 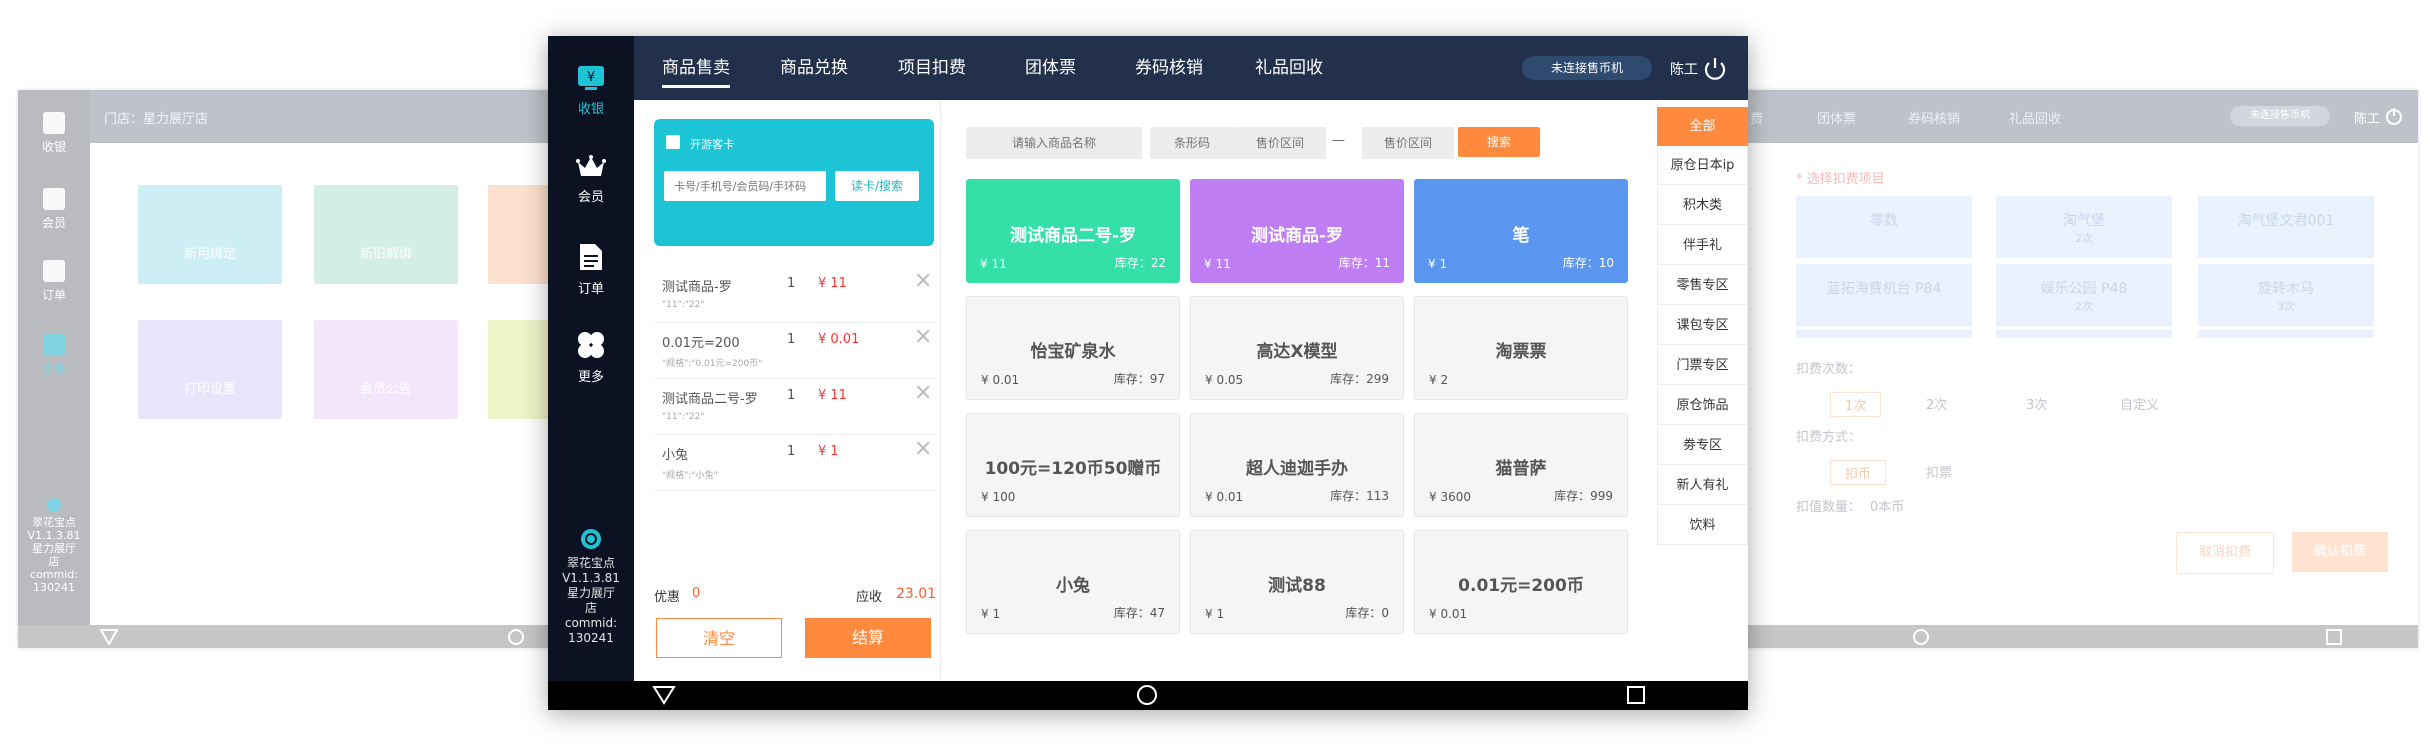 What do you see at coordinates (1937, 405) in the screenshot?
I see `bg-deduct-count: 2次` at bounding box center [1937, 405].